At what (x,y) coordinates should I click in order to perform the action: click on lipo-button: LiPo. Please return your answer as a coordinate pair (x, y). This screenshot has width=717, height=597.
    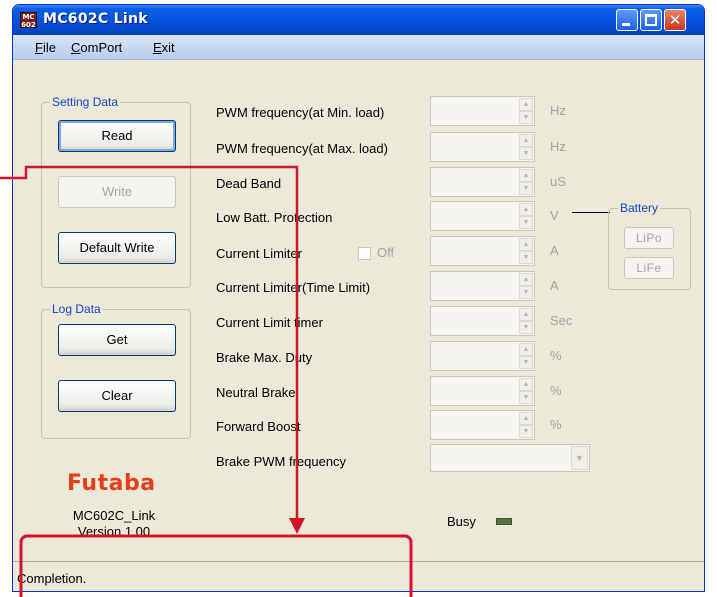
    Looking at the image, I should click on (649, 238).